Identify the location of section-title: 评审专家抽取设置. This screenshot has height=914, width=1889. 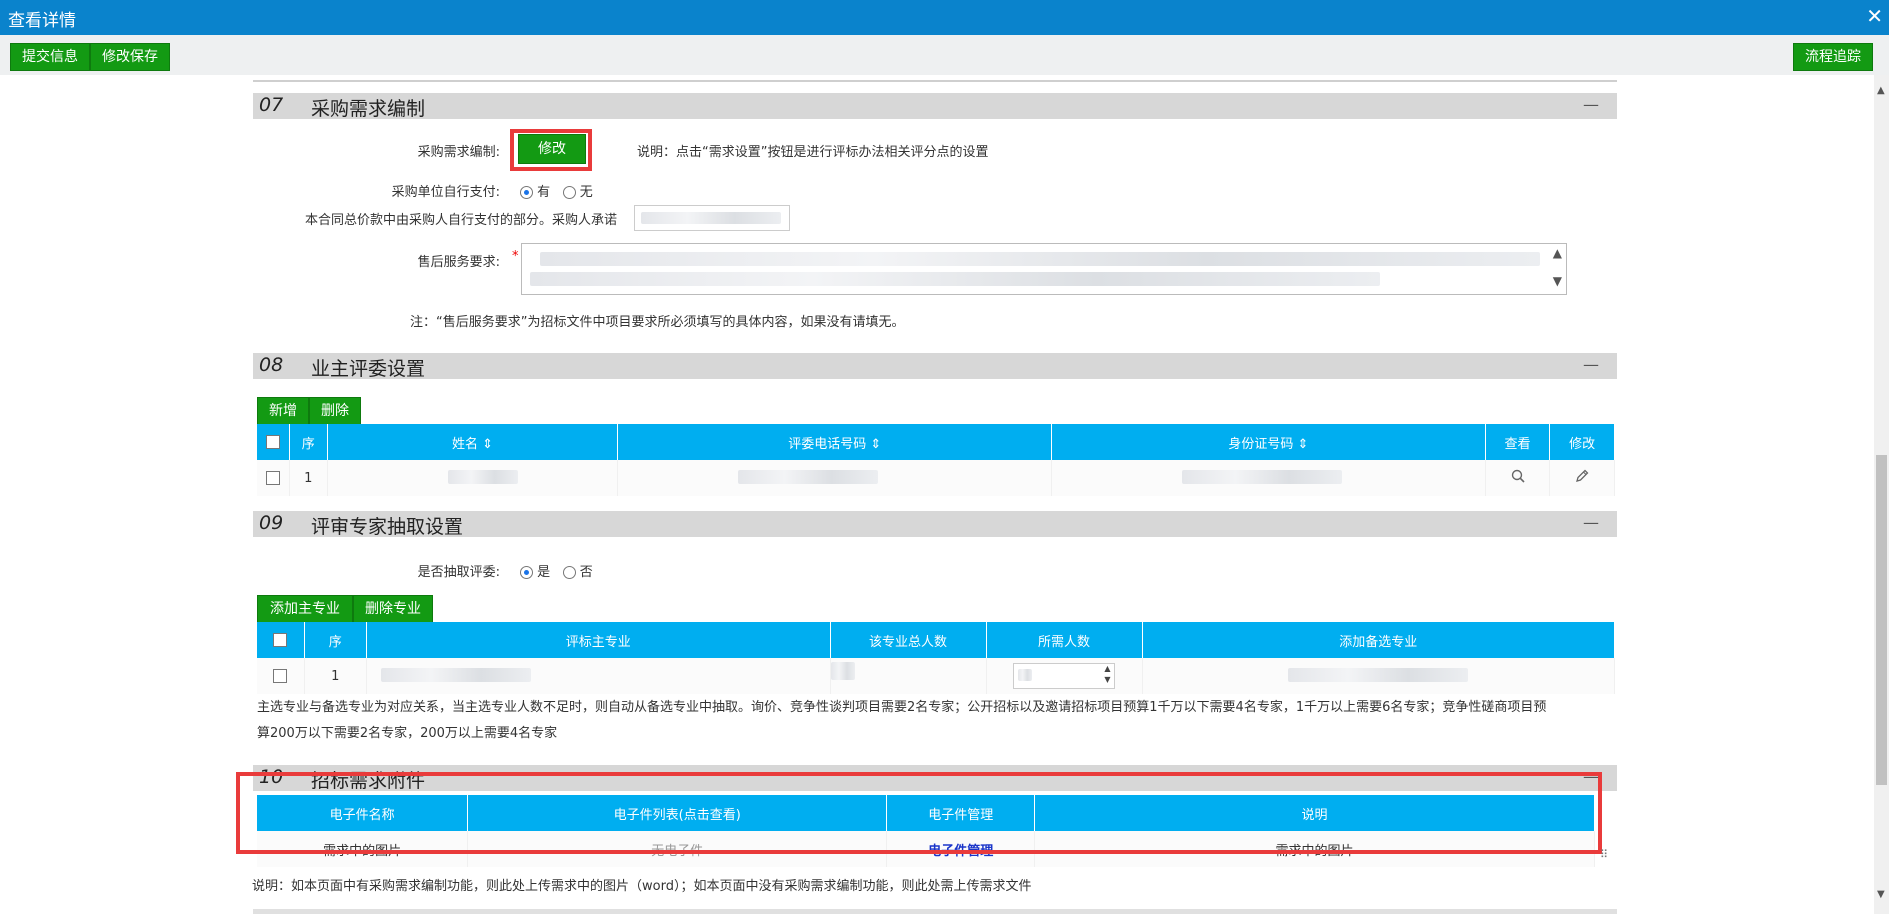
(387, 527).